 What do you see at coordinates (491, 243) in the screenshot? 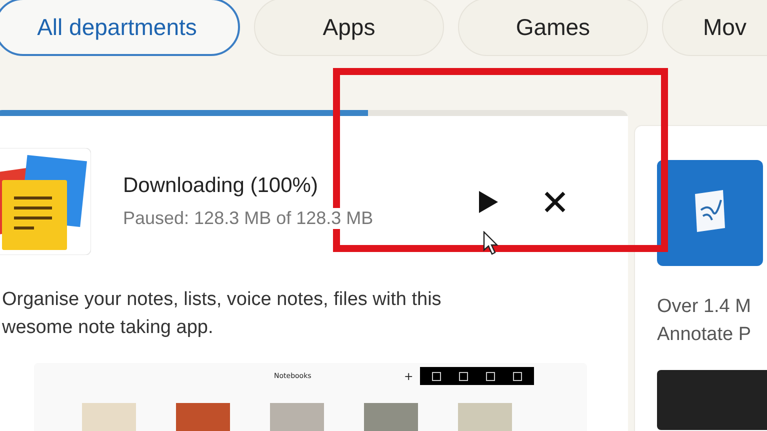
I see `mouse-pointer-icon` at bounding box center [491, 243].